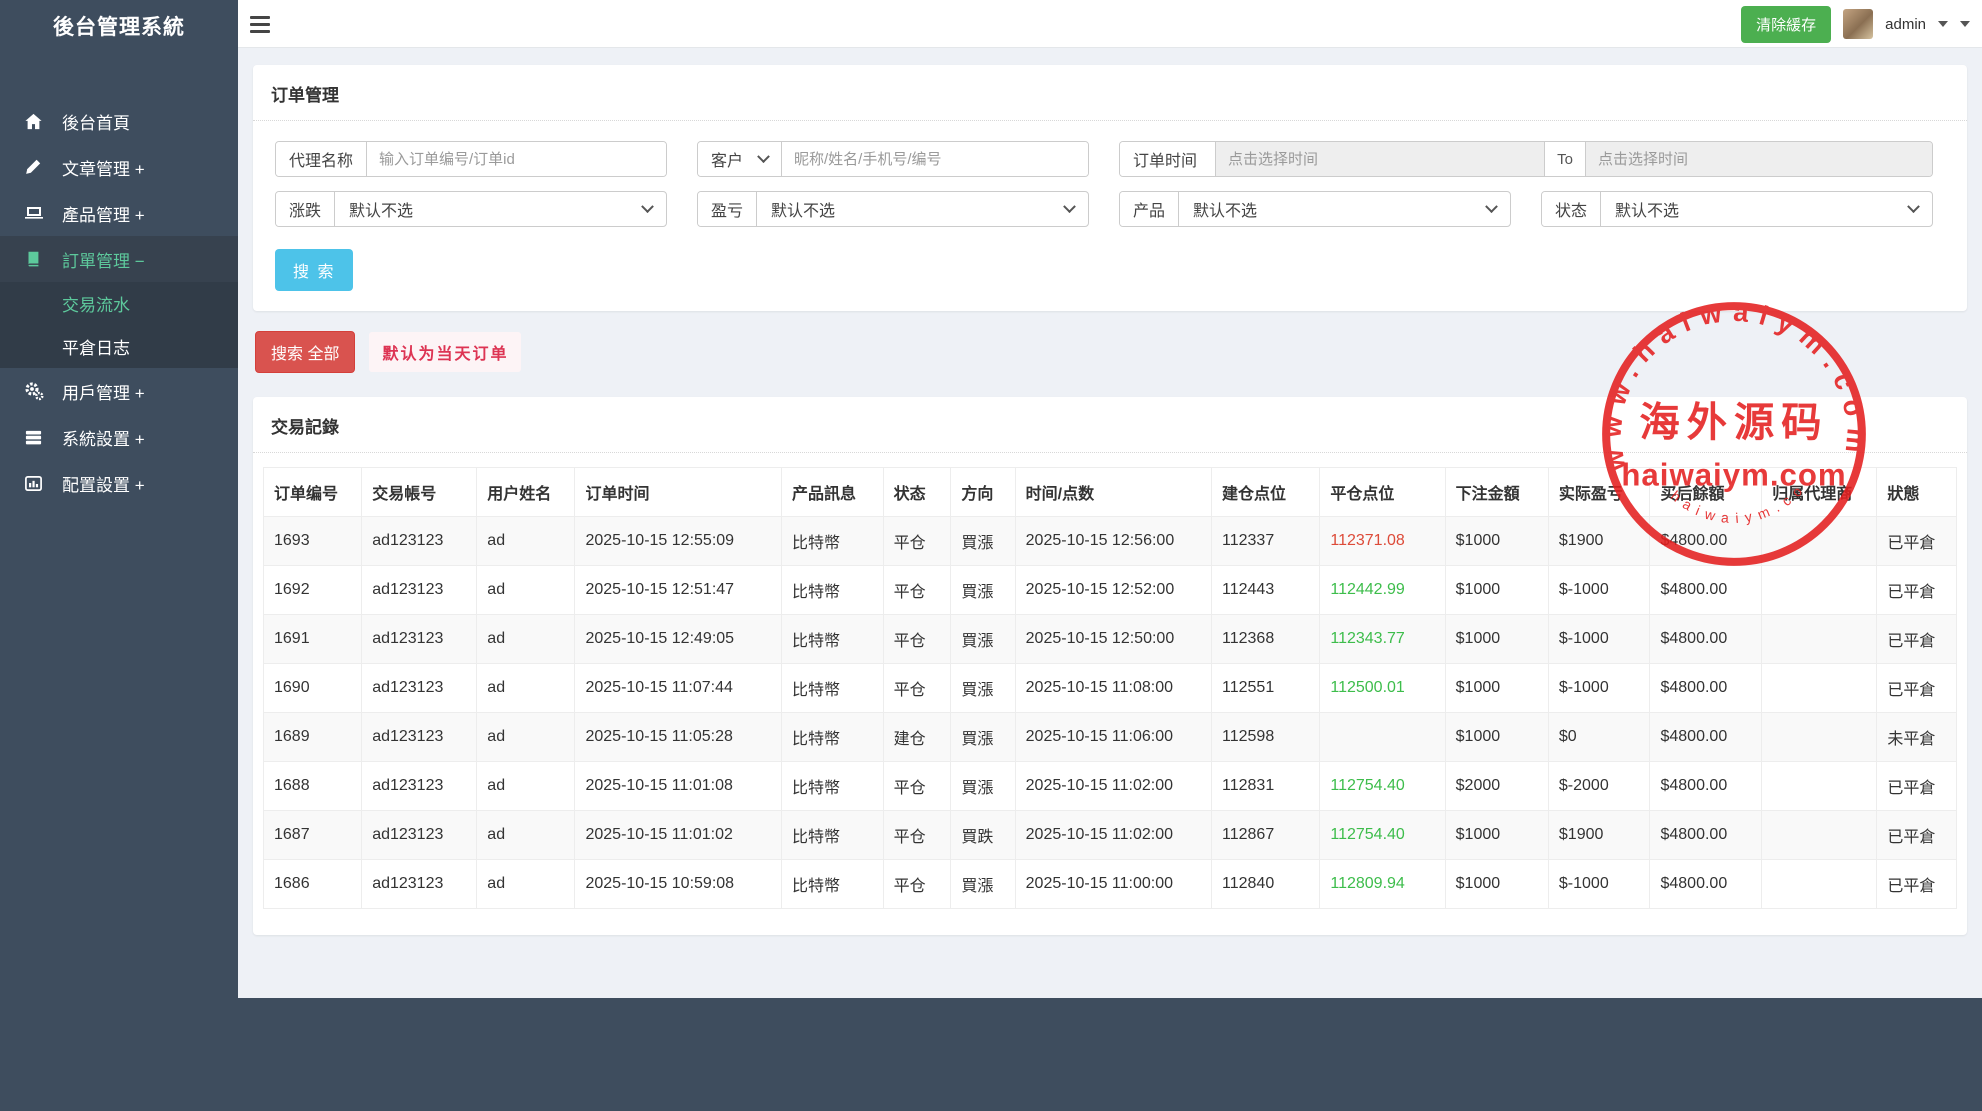 The width and height of the screenshot is (1982, 1111). Describe the element at coordinates (1496, 492) in the screenshot. I see `column-header: 下注金額` at that location.